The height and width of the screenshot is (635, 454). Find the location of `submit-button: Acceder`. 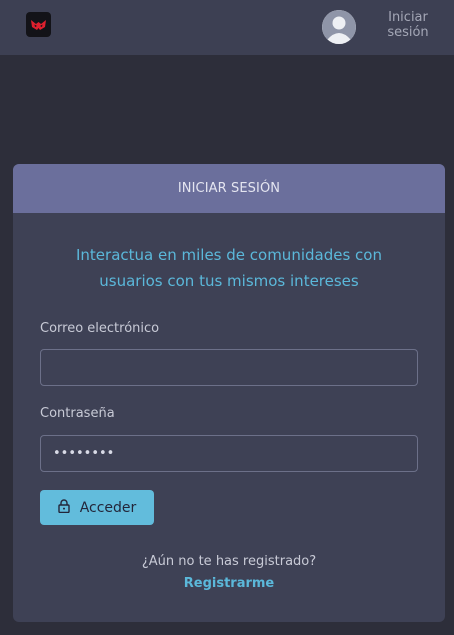

submit-button: Acceder is located at coordinates (97, 507).